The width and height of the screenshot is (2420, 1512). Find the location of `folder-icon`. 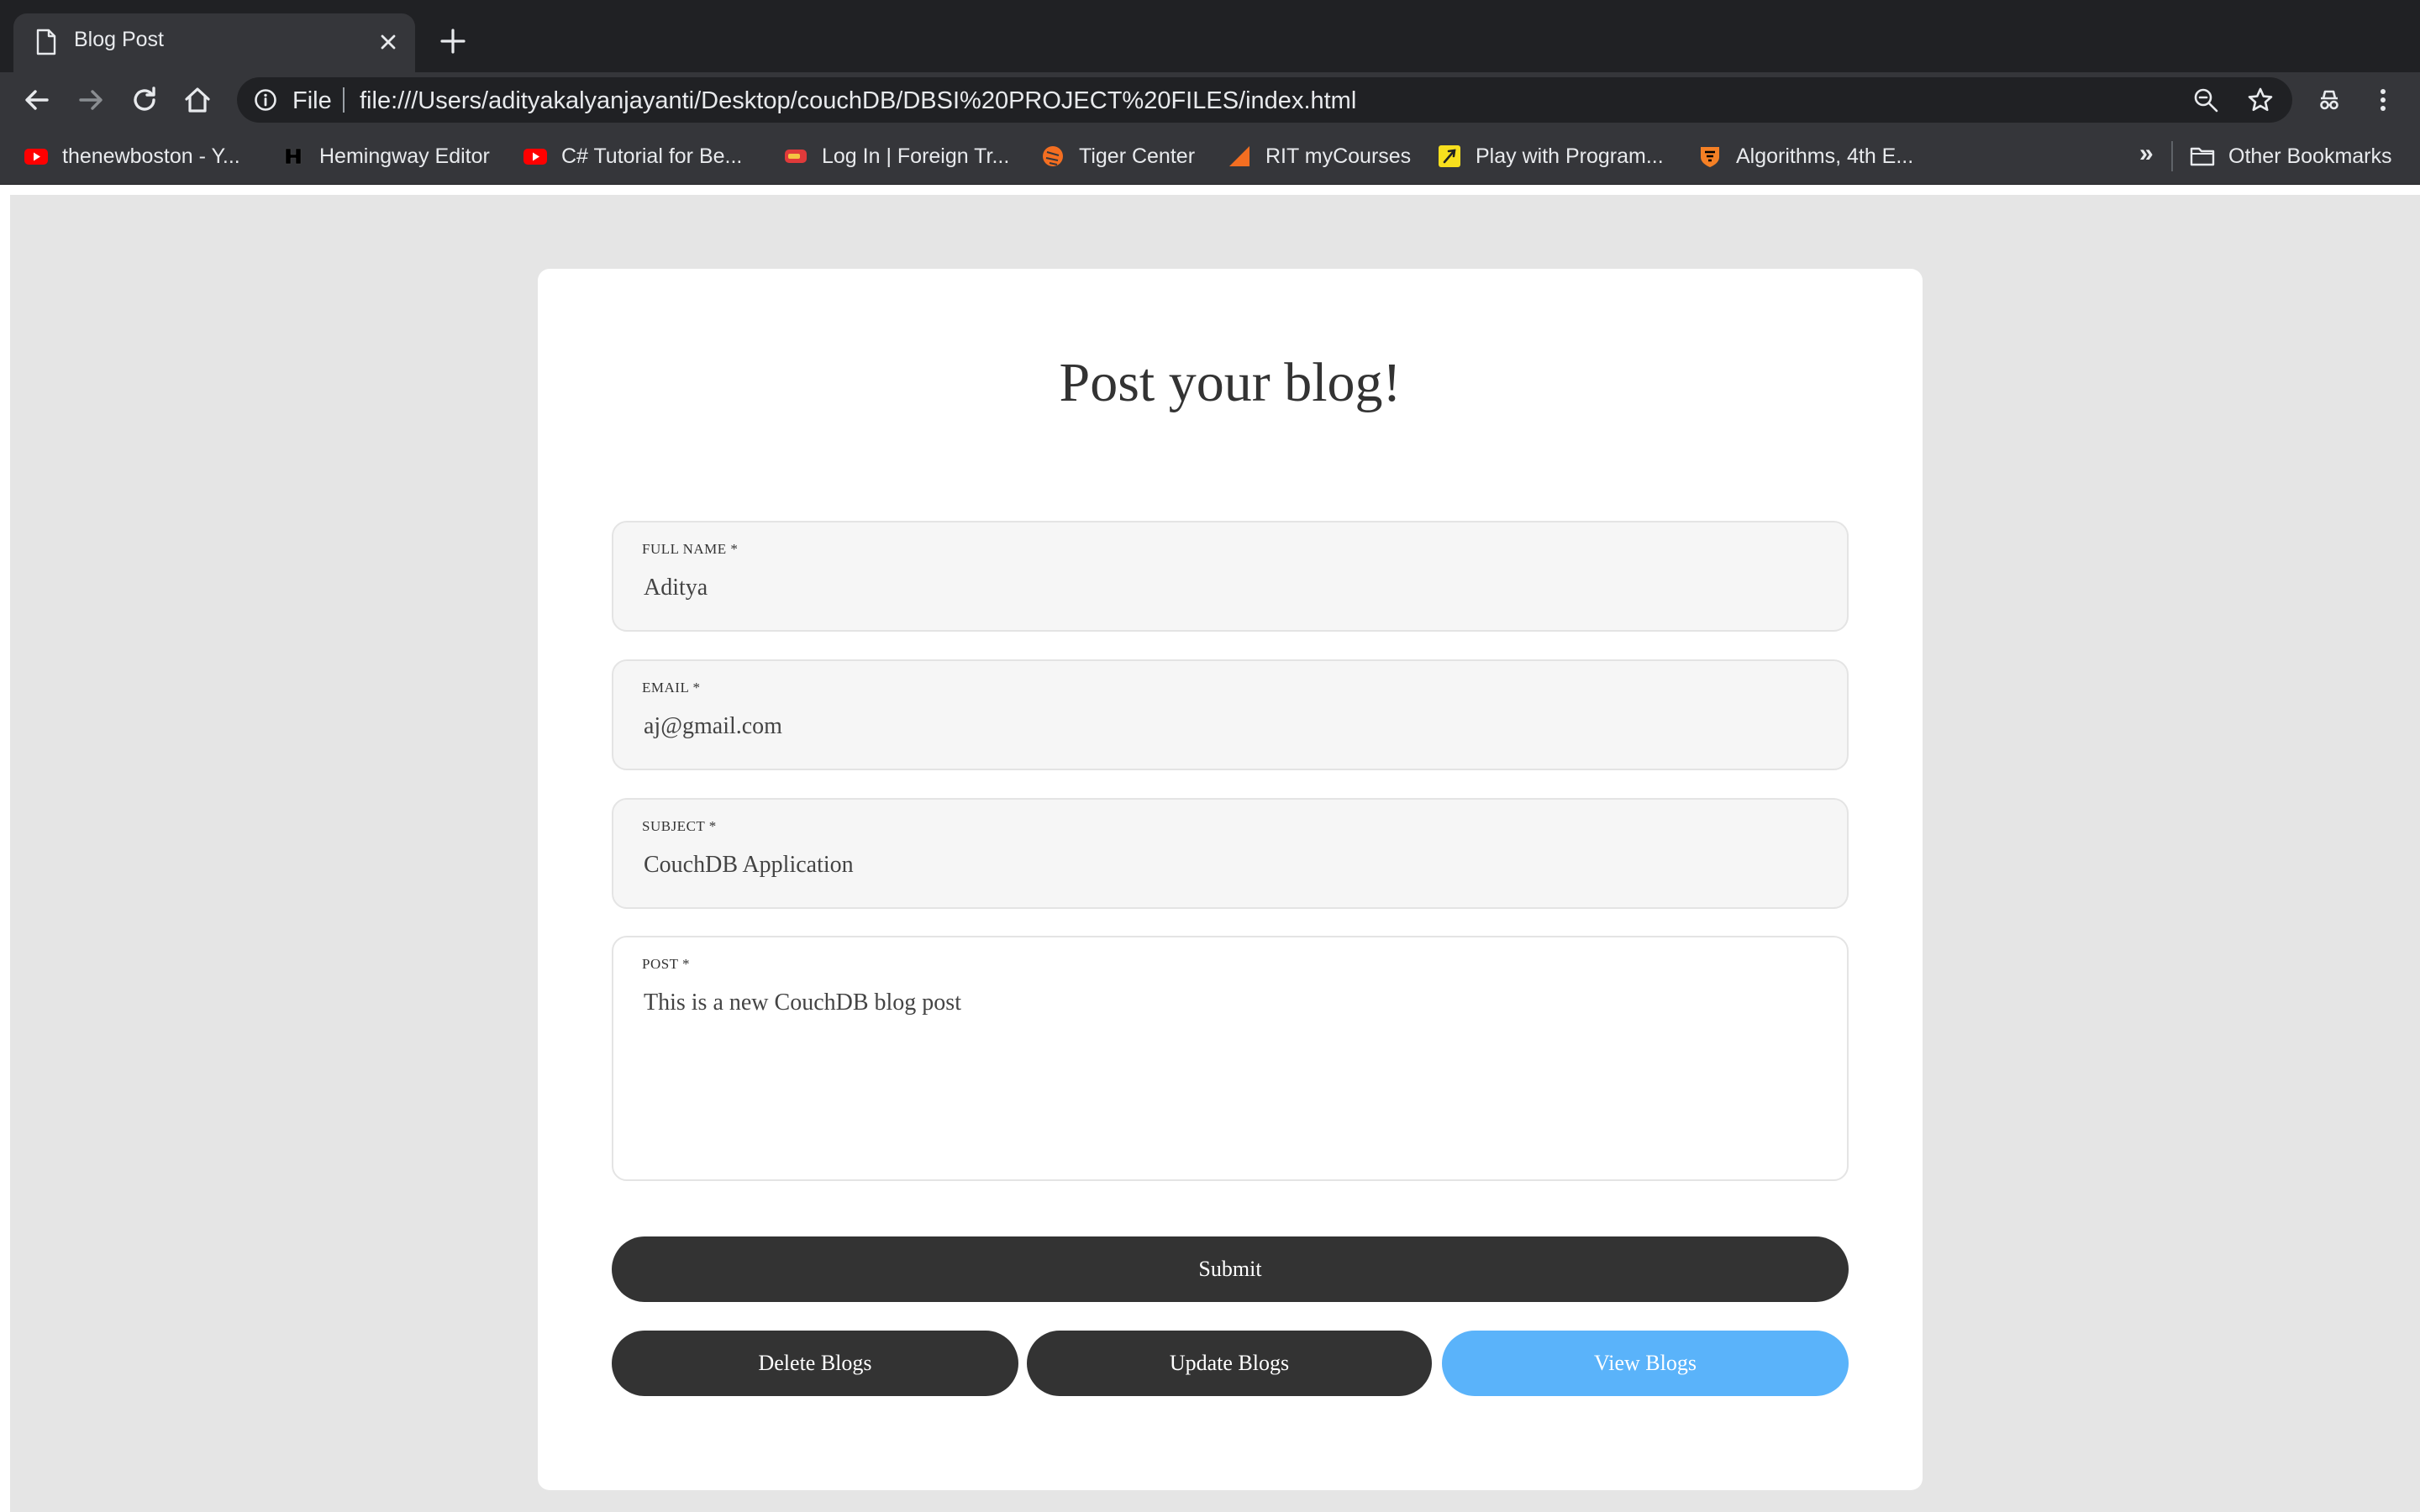

folder-icon is located at coordinates (2203, 156).